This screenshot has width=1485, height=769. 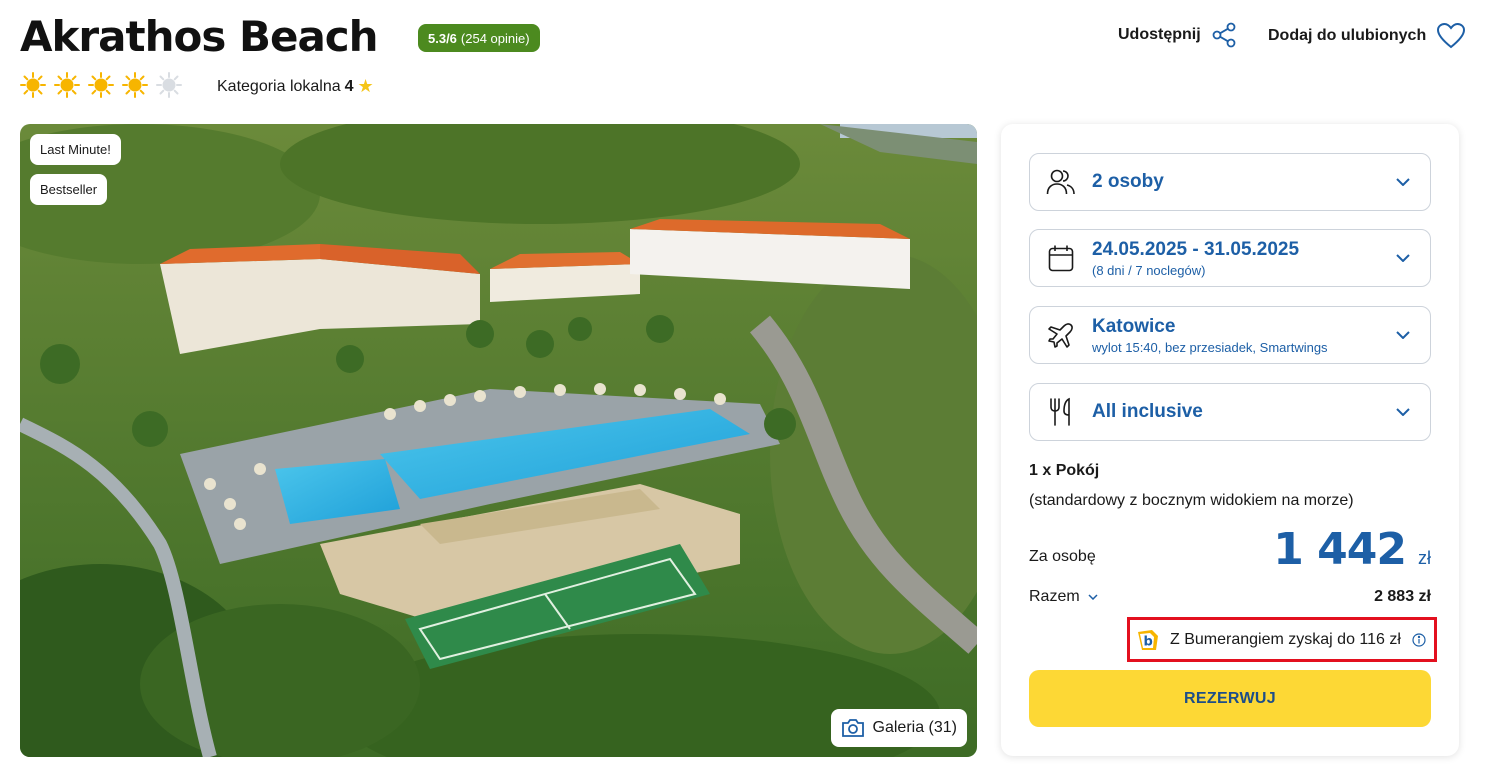 I want to click on dates-subtext: (8 dni / 7 noclegów), so click(x=1149, y=270).